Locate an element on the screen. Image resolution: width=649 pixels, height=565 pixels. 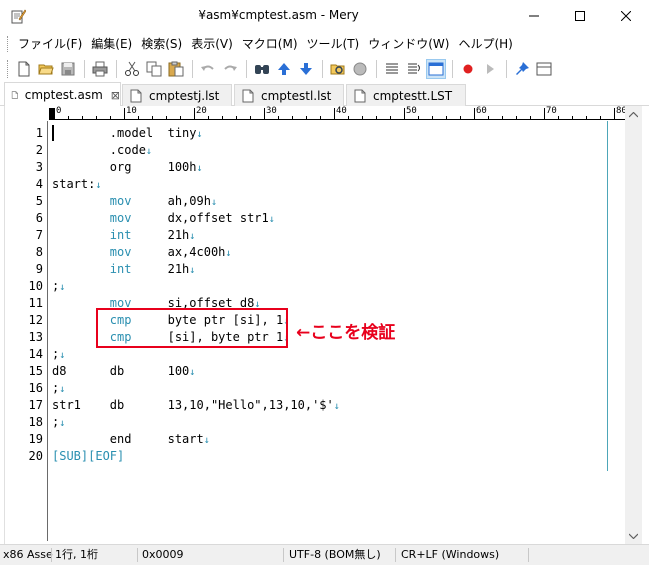
code-line: 2 .code↓ is located at coordinates (315, 150).